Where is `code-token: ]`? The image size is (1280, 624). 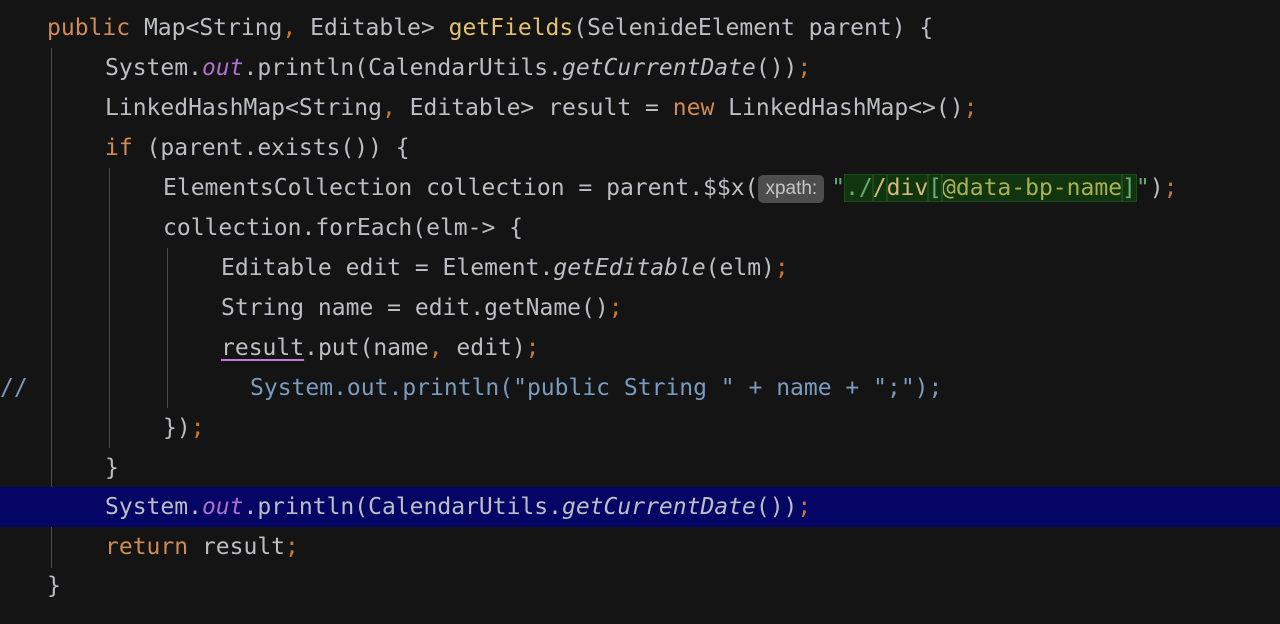
code-token: ] is located at coordinates (1129, 188).